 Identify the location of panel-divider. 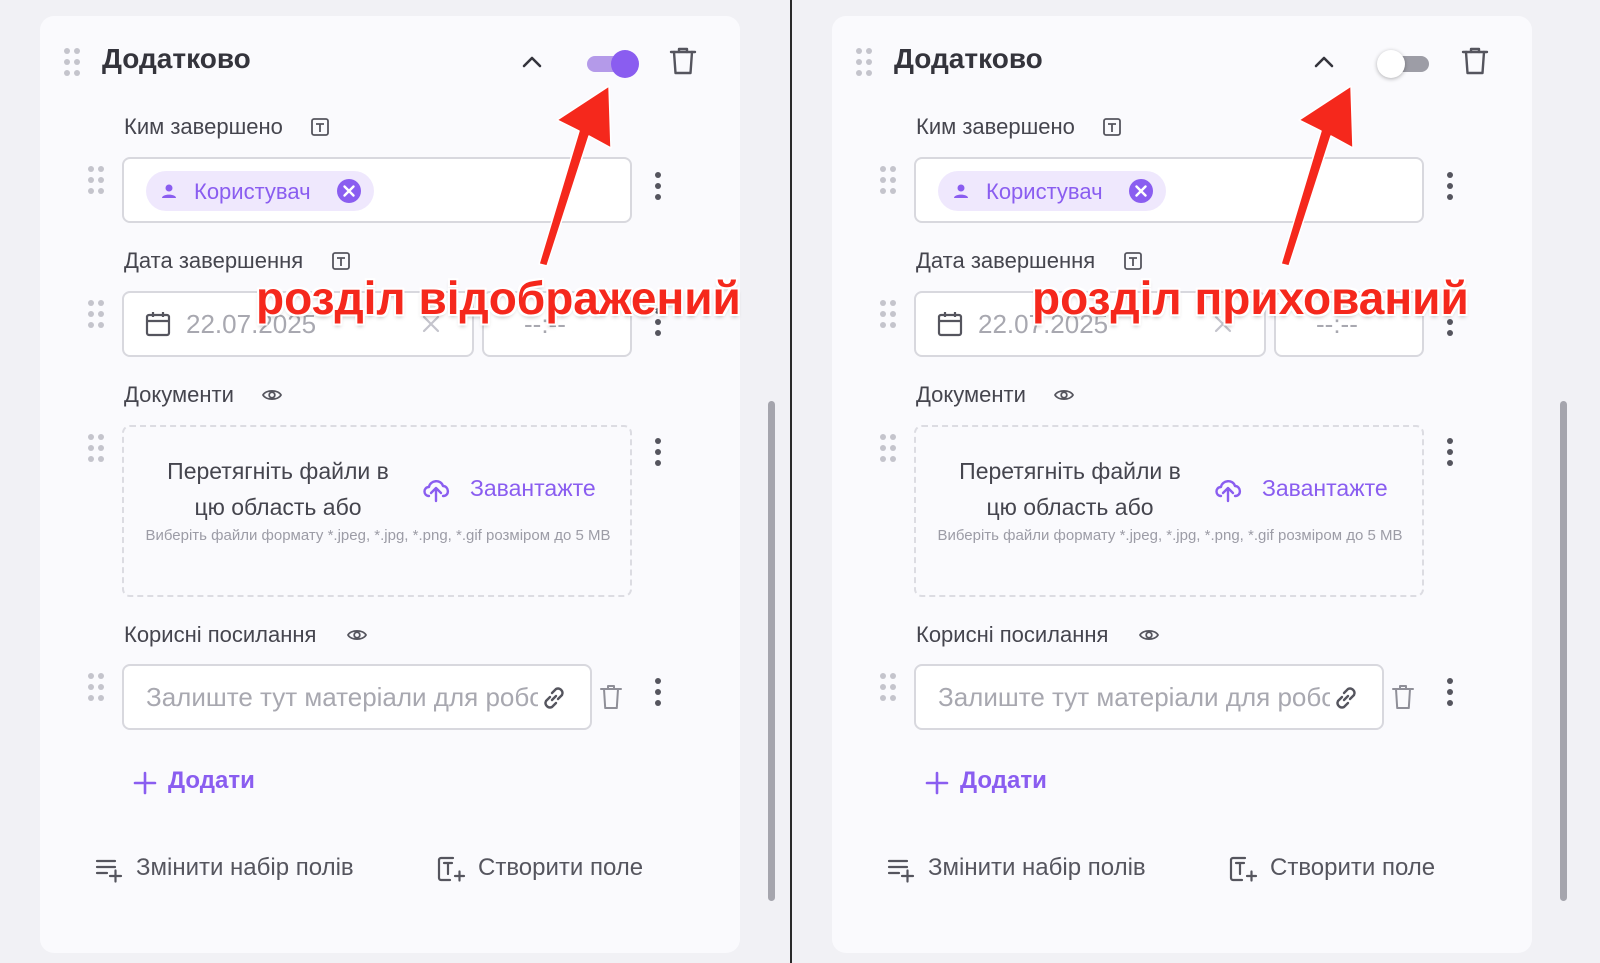
(791, 481).